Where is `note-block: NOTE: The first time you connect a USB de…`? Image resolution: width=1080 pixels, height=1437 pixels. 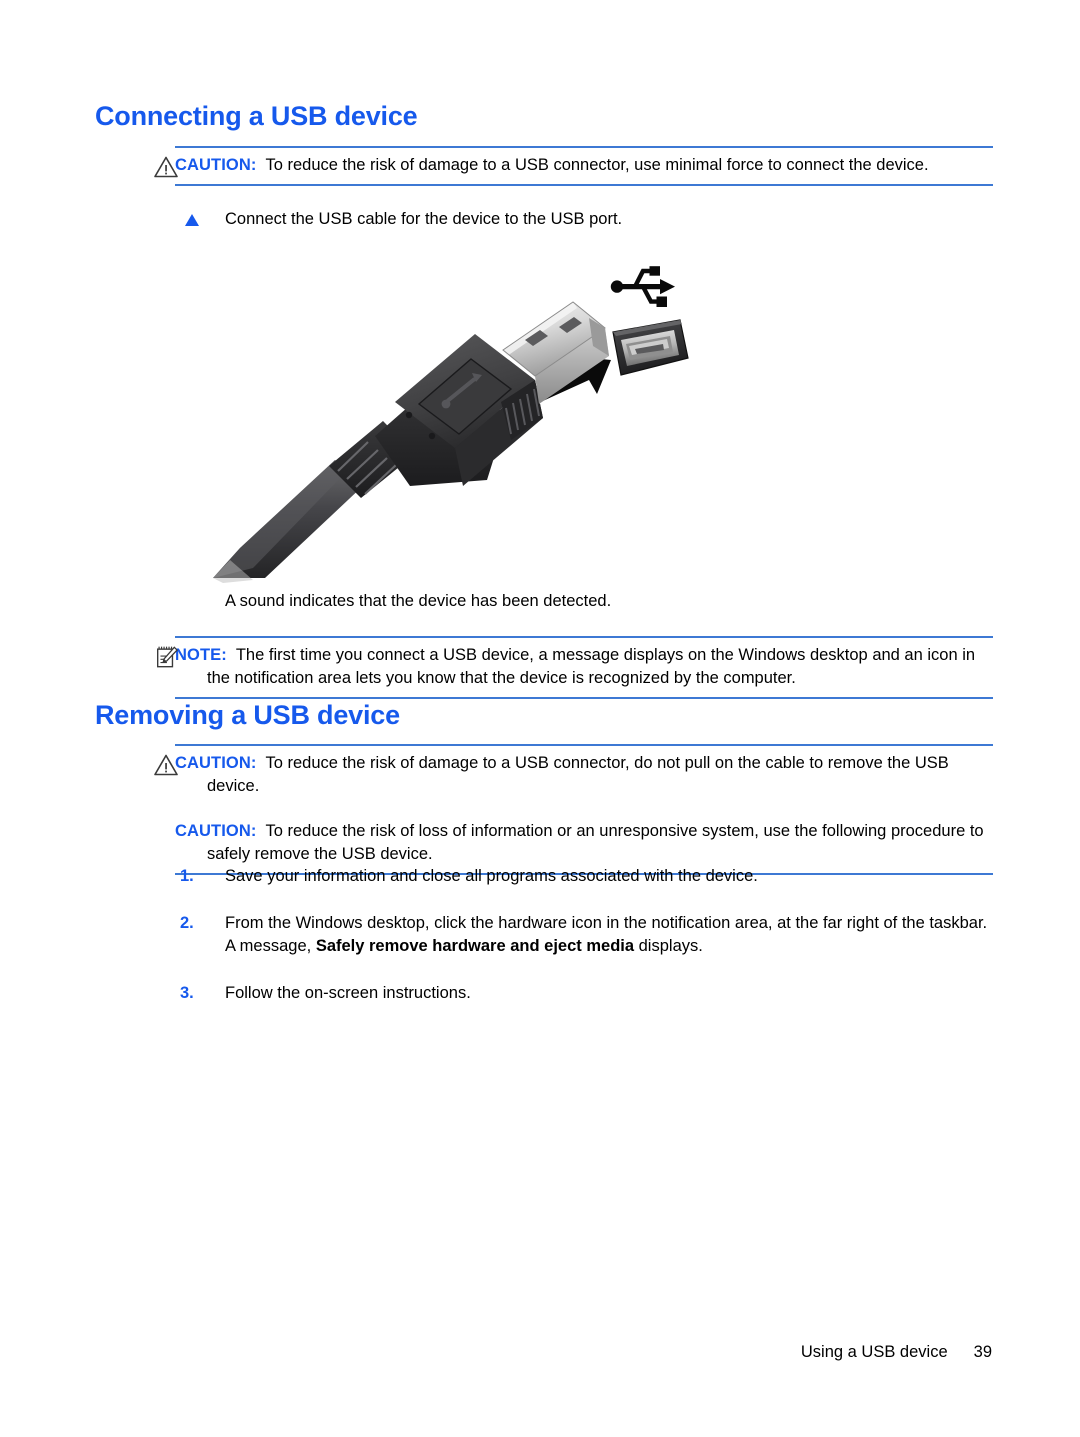
note-block: NOTE: The first time you connect a USB de… is located at coordinates (575, 667).